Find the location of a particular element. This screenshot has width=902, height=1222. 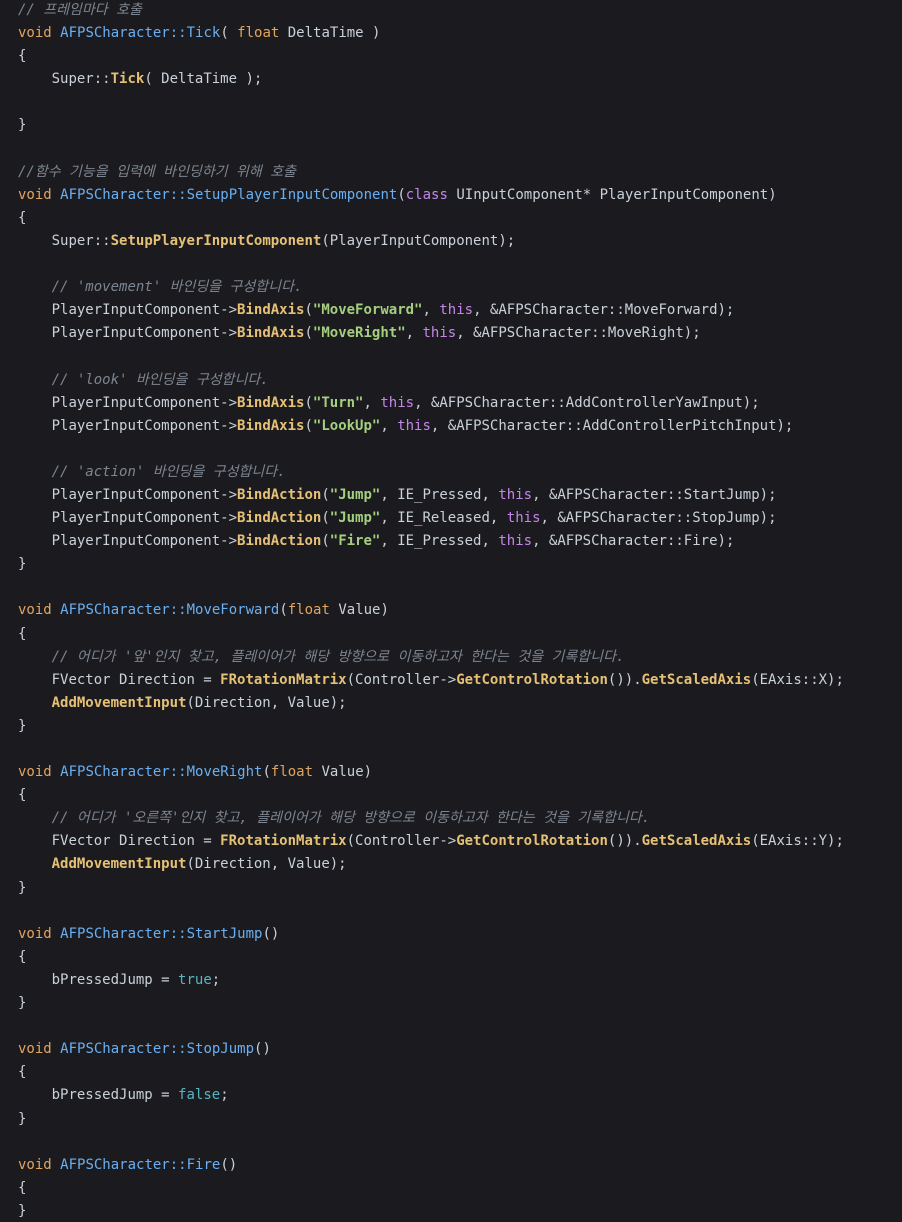

code-token-call: SetupPlayerInputComponent is located at coordinates (216, 240).